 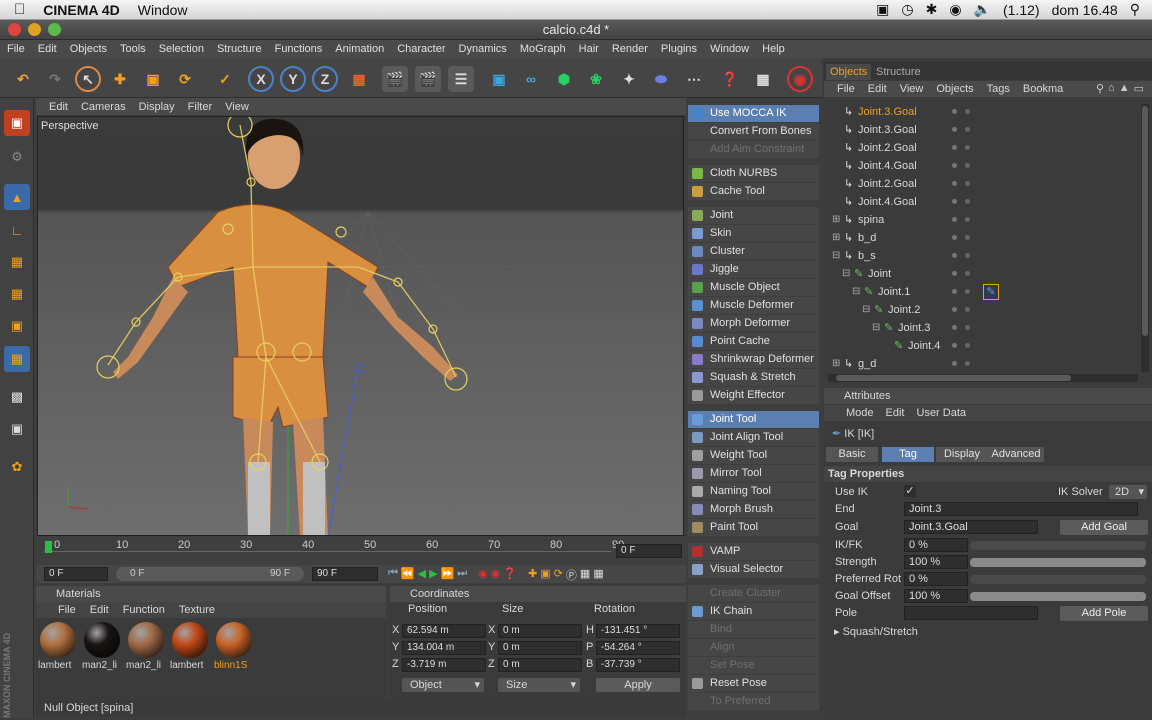 What do you see at coordinates (1100, 88) in the screenshot?
I see `search-icon: ⚲` at bounding box center [1100, 88].